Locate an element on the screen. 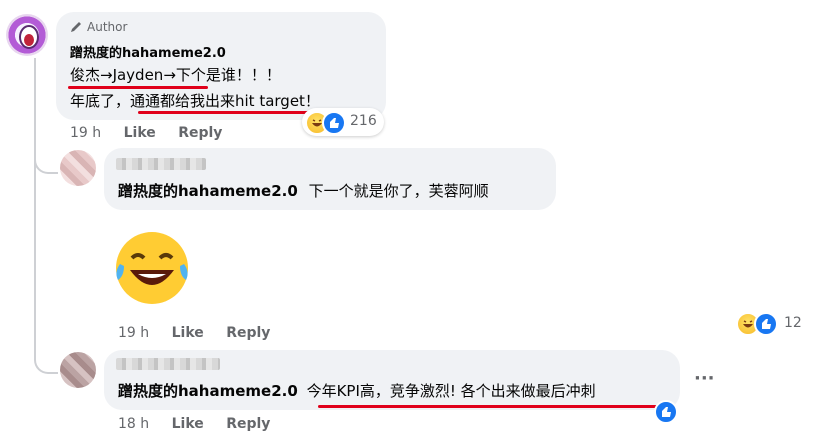 The image size is (840, 444). reaction-summary-1: 216 is located at coordinates (343, 122).